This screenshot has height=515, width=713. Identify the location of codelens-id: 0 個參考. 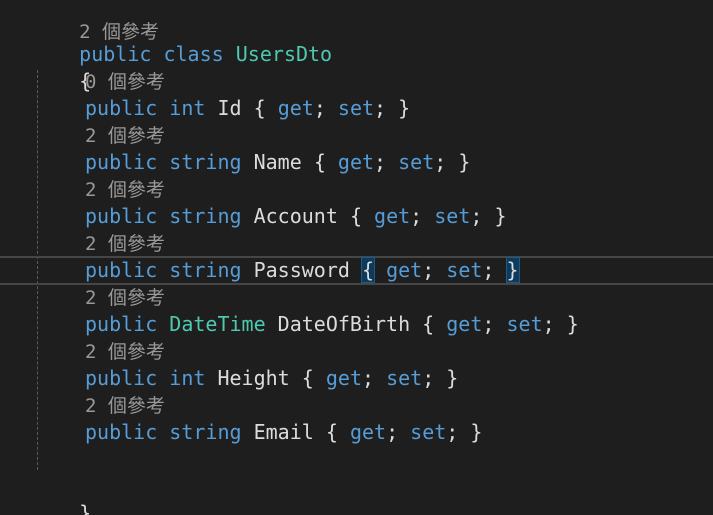
(125, 81).